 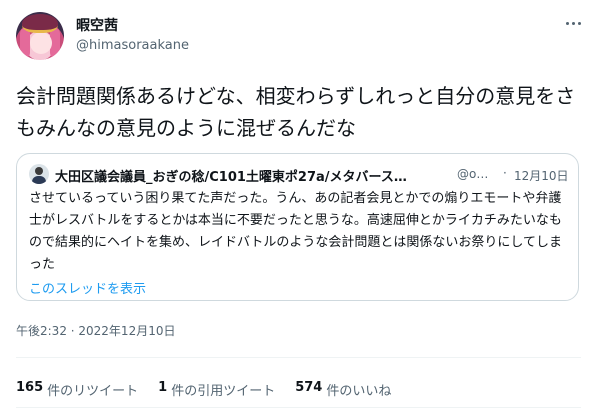 What do you see at coordinates (541, 176) in the screenshot?
I see `quoted-date: 12月10日` at bounding box center [541, 176].